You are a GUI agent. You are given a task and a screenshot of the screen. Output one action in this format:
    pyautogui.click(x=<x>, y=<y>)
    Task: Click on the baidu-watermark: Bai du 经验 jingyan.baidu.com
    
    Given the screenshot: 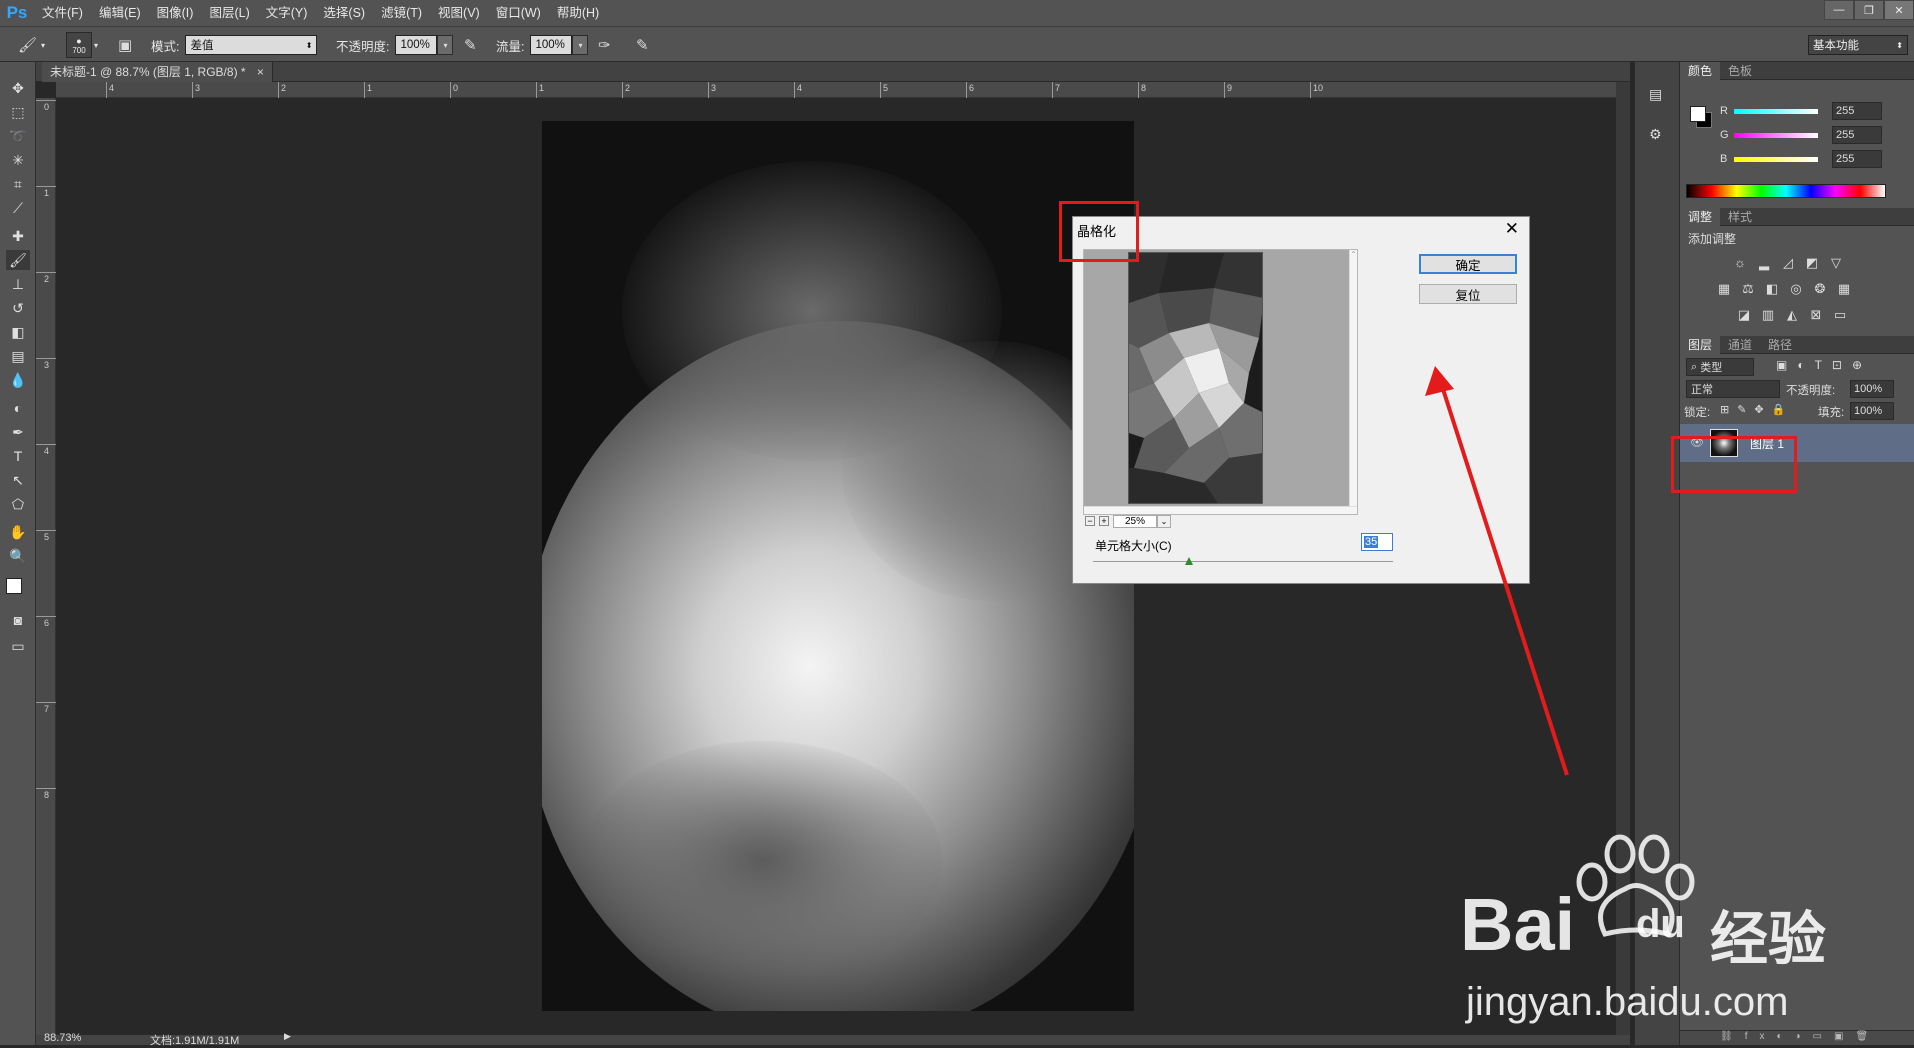 What is the action you would take?
    pyautogui.click(x=1680, y=930)
    